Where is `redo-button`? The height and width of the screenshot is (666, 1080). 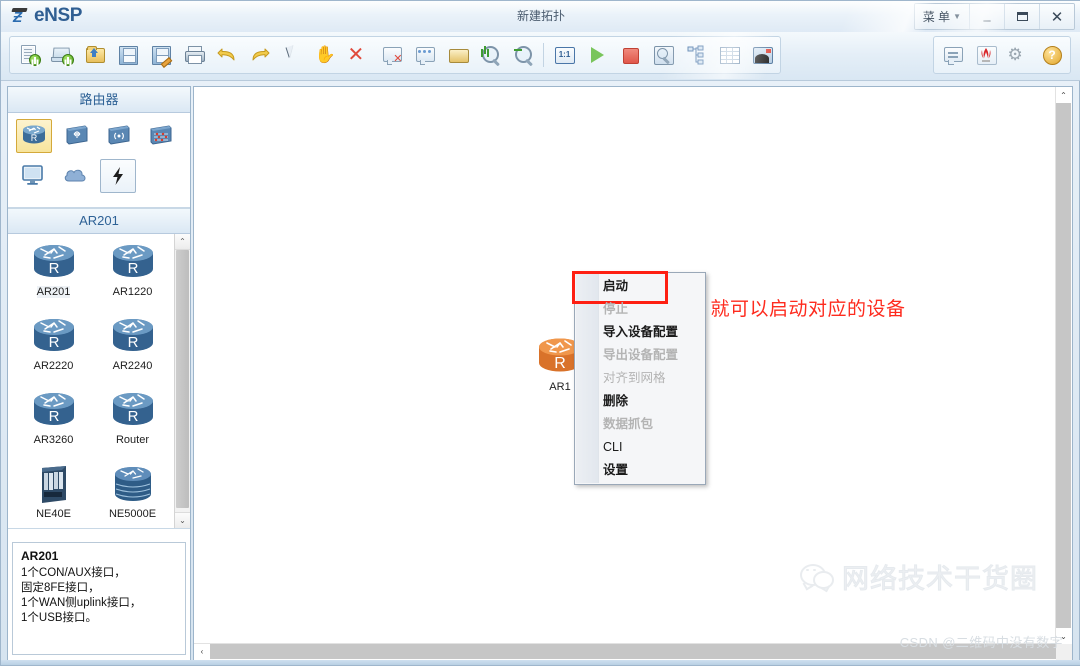 redo-button is located at coordinates (259, 55).